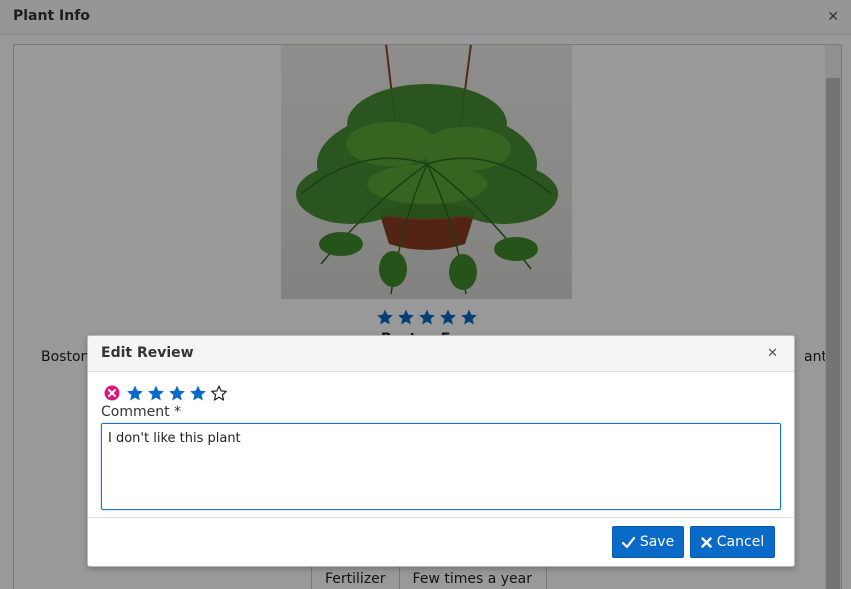  I want to click on save-button-label: Save, so click(657, 542).